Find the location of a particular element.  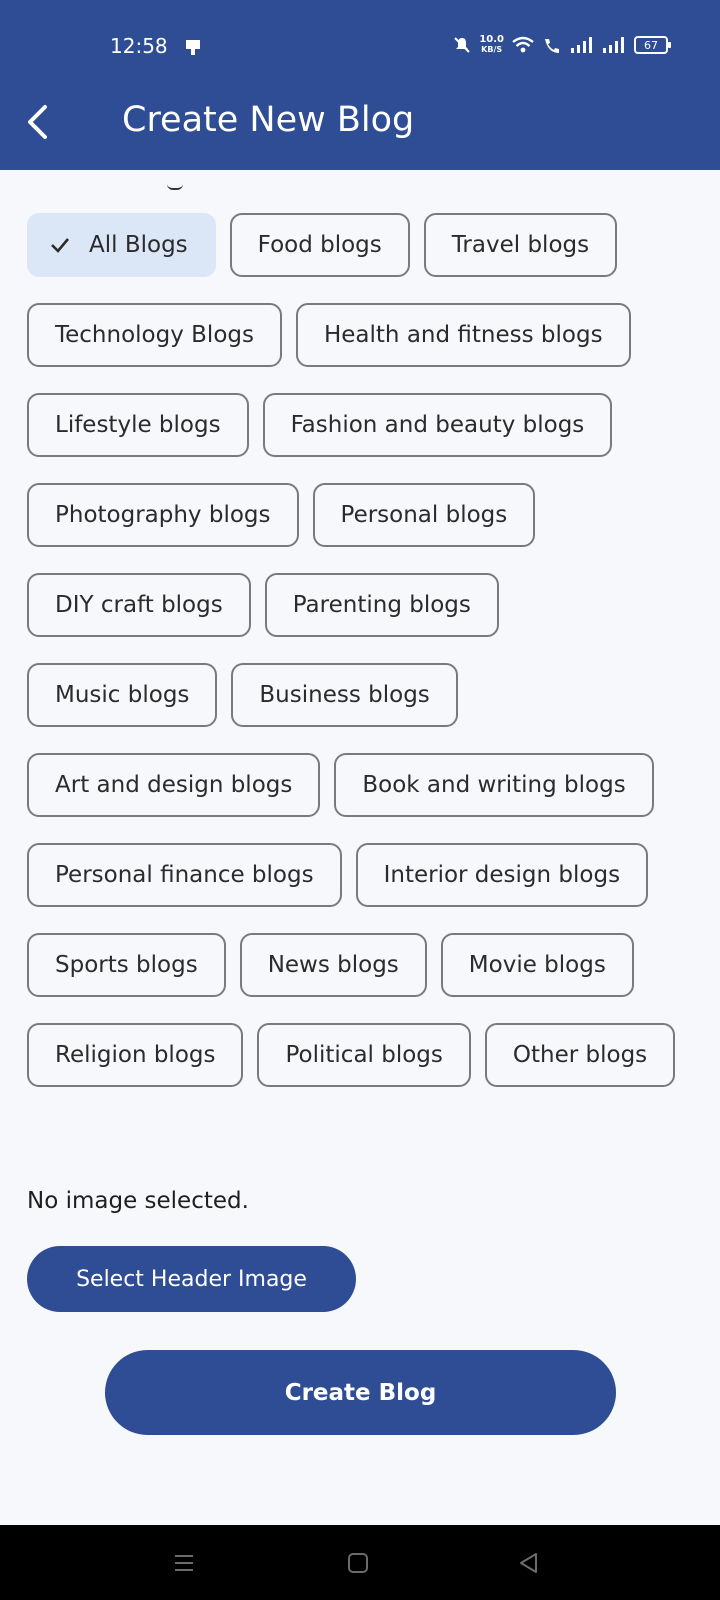

square-icon is located at coordinates (358, 1563).